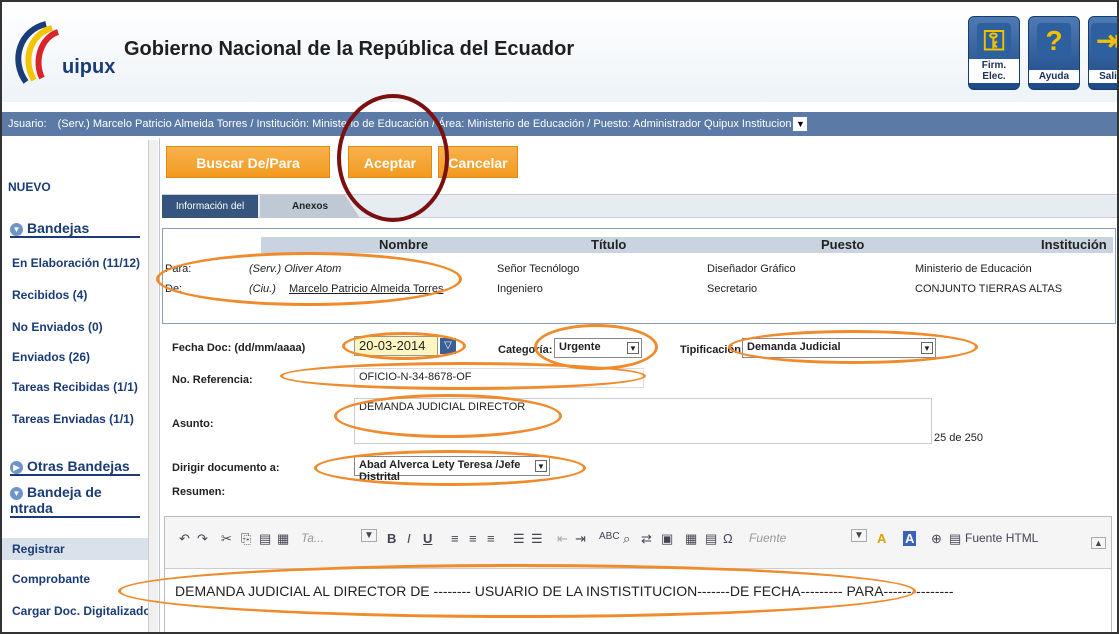 The width and height of the screenshot is (1119, 634). What do you see at coordinates (283, 539) in the screenshot?
I see `paste-text-icon: ▦` at bounding box center [283, 539].